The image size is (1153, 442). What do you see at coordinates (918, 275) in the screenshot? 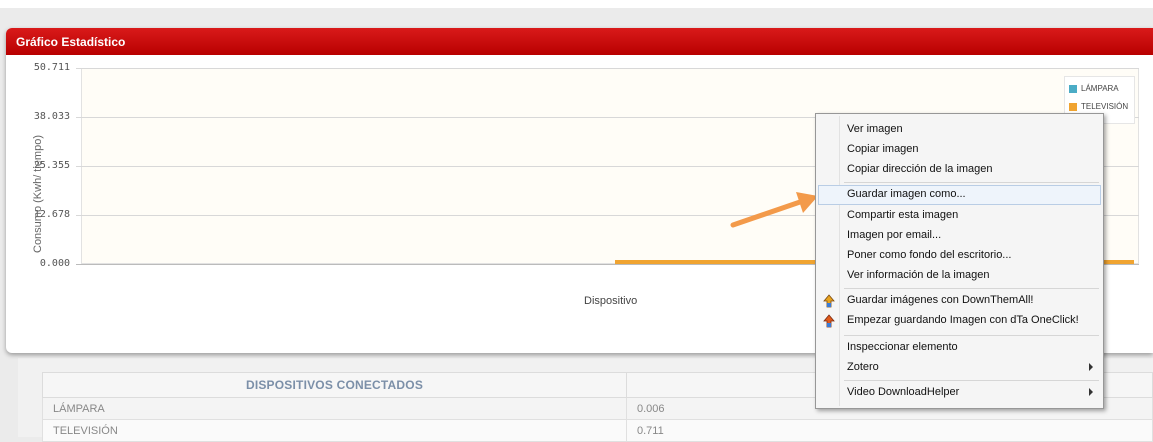
I see `menu-item-label: Ver información de la imagen` at bounding box center [918, 275].